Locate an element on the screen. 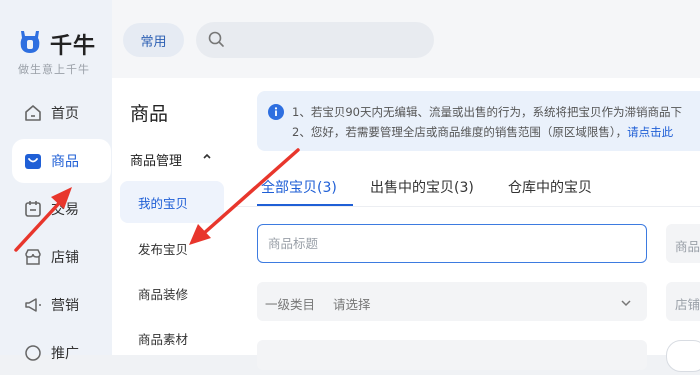 Image resolution: width=700 pixels, height=375 pixels. active-tab-indicator is located at coordinates (305, 205).